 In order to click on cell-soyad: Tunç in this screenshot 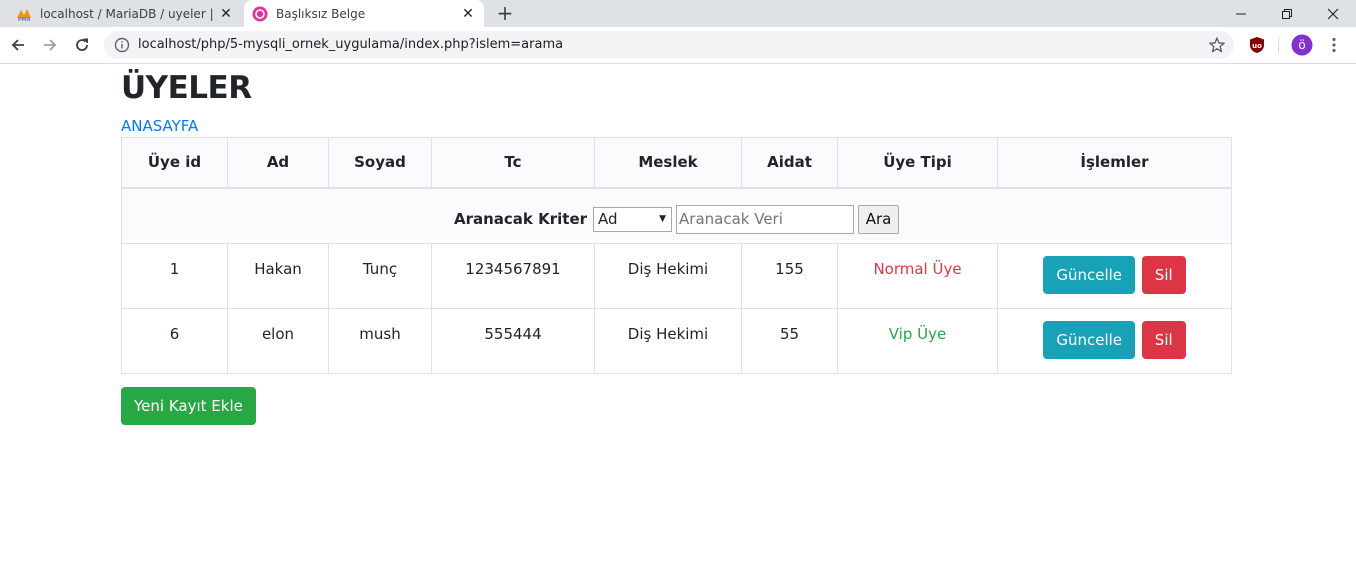, I will do `click(380, 276)`.